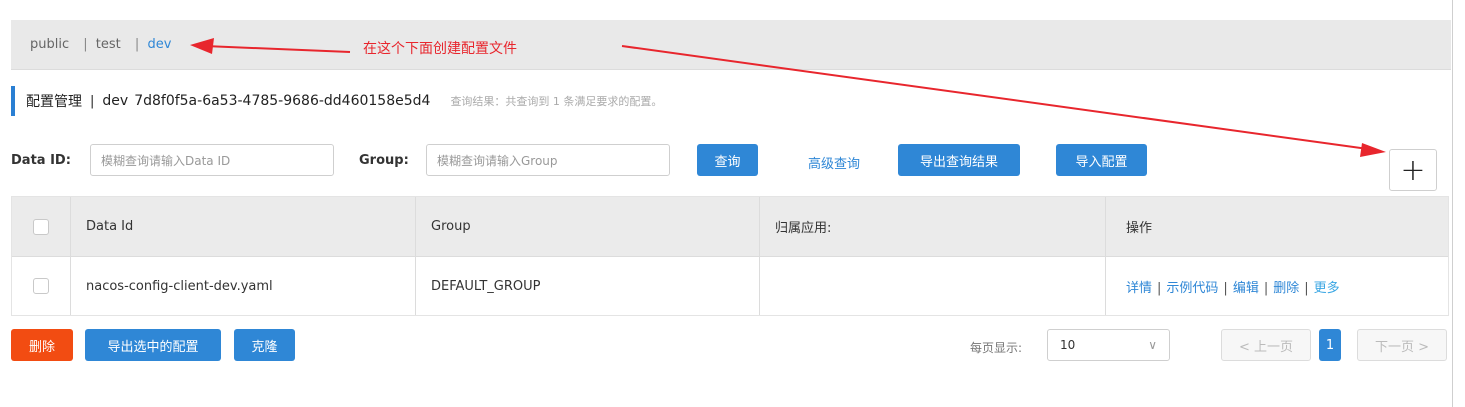  What do you see at coordinates (556, 101) in the screenshot?
I see `query-summary: 查询结果：共查询到 1 条满足要求的配置。` at bounding box center [556, 101].